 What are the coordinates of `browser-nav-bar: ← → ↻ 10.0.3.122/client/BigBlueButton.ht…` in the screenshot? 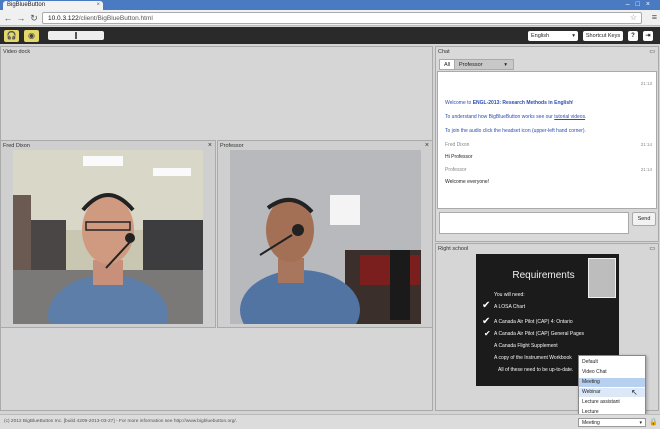 It's located at (330, 18).